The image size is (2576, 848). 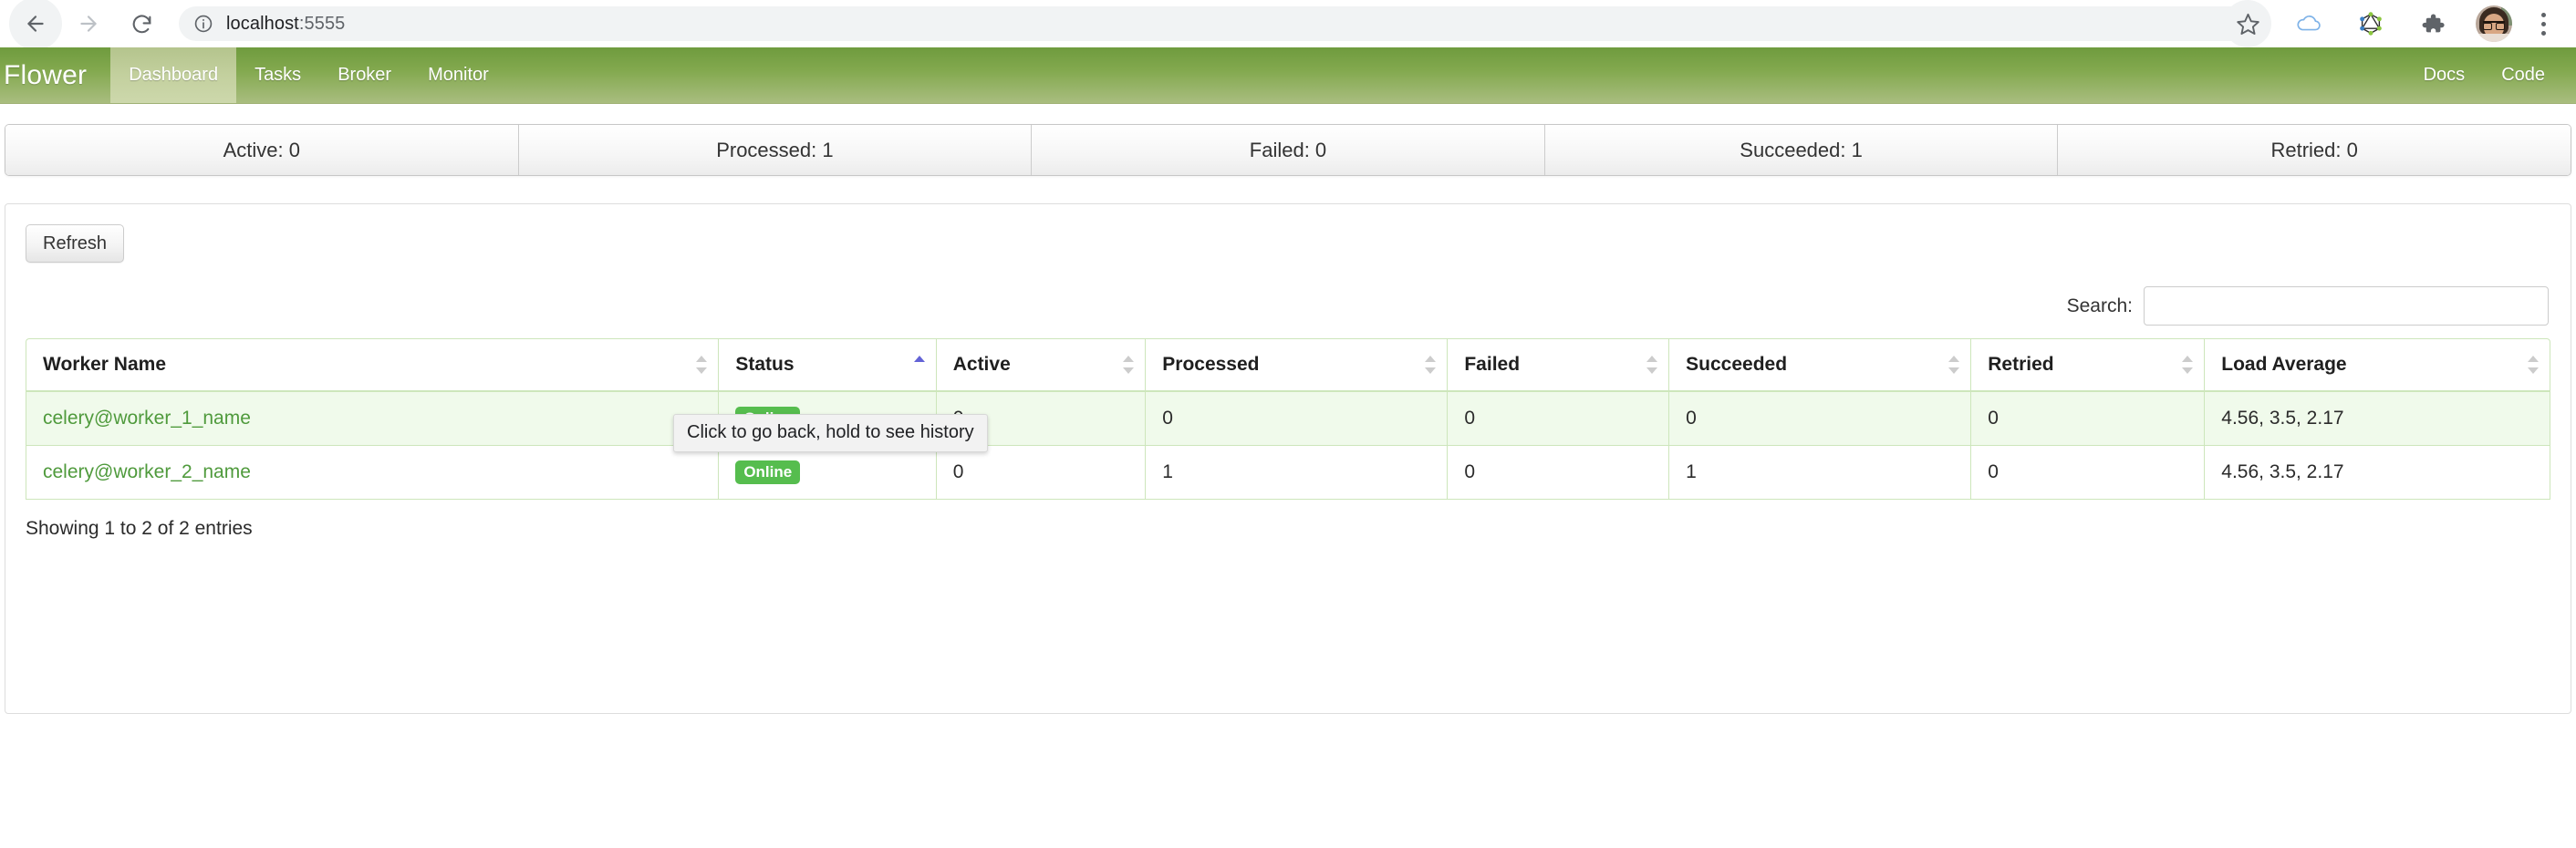 I want to click on col-load-average: Load Average, so click(x=2377, y=365).